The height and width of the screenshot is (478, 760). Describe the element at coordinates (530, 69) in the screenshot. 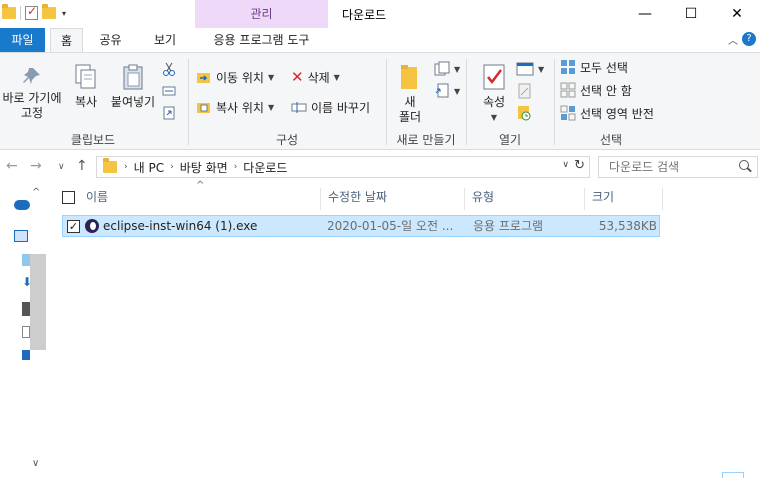

I see `open-button: ▼` at that location.